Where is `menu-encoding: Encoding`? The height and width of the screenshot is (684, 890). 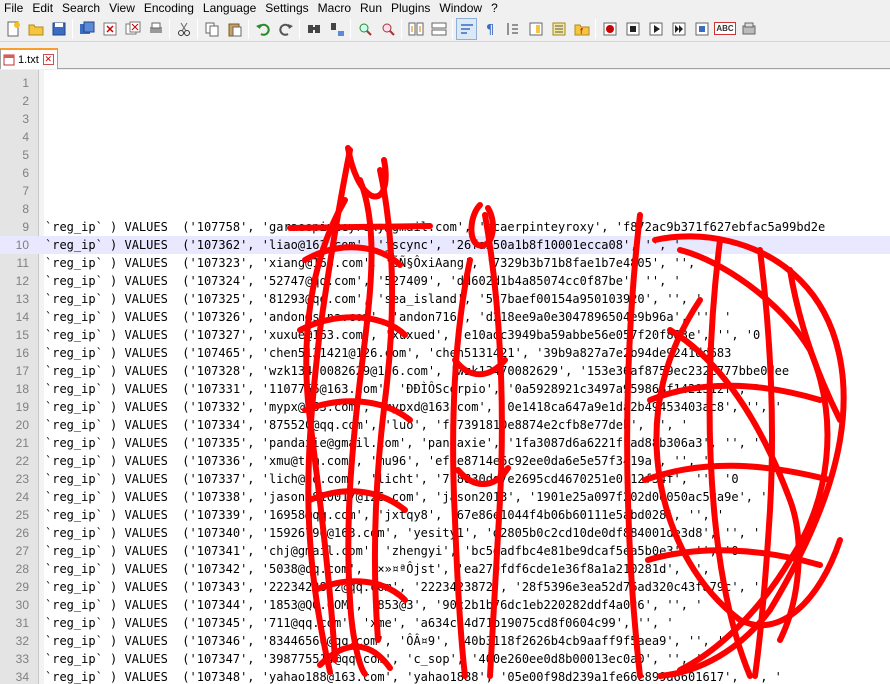
menu-encoding: Encoding is located at coordinates (169, 8).